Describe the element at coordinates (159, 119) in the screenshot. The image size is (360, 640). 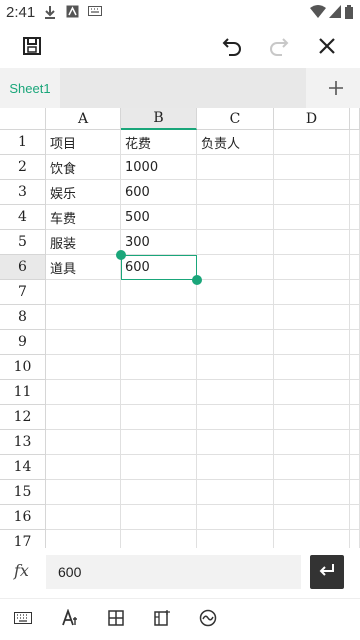
I see `column-header-b: B` at that location.